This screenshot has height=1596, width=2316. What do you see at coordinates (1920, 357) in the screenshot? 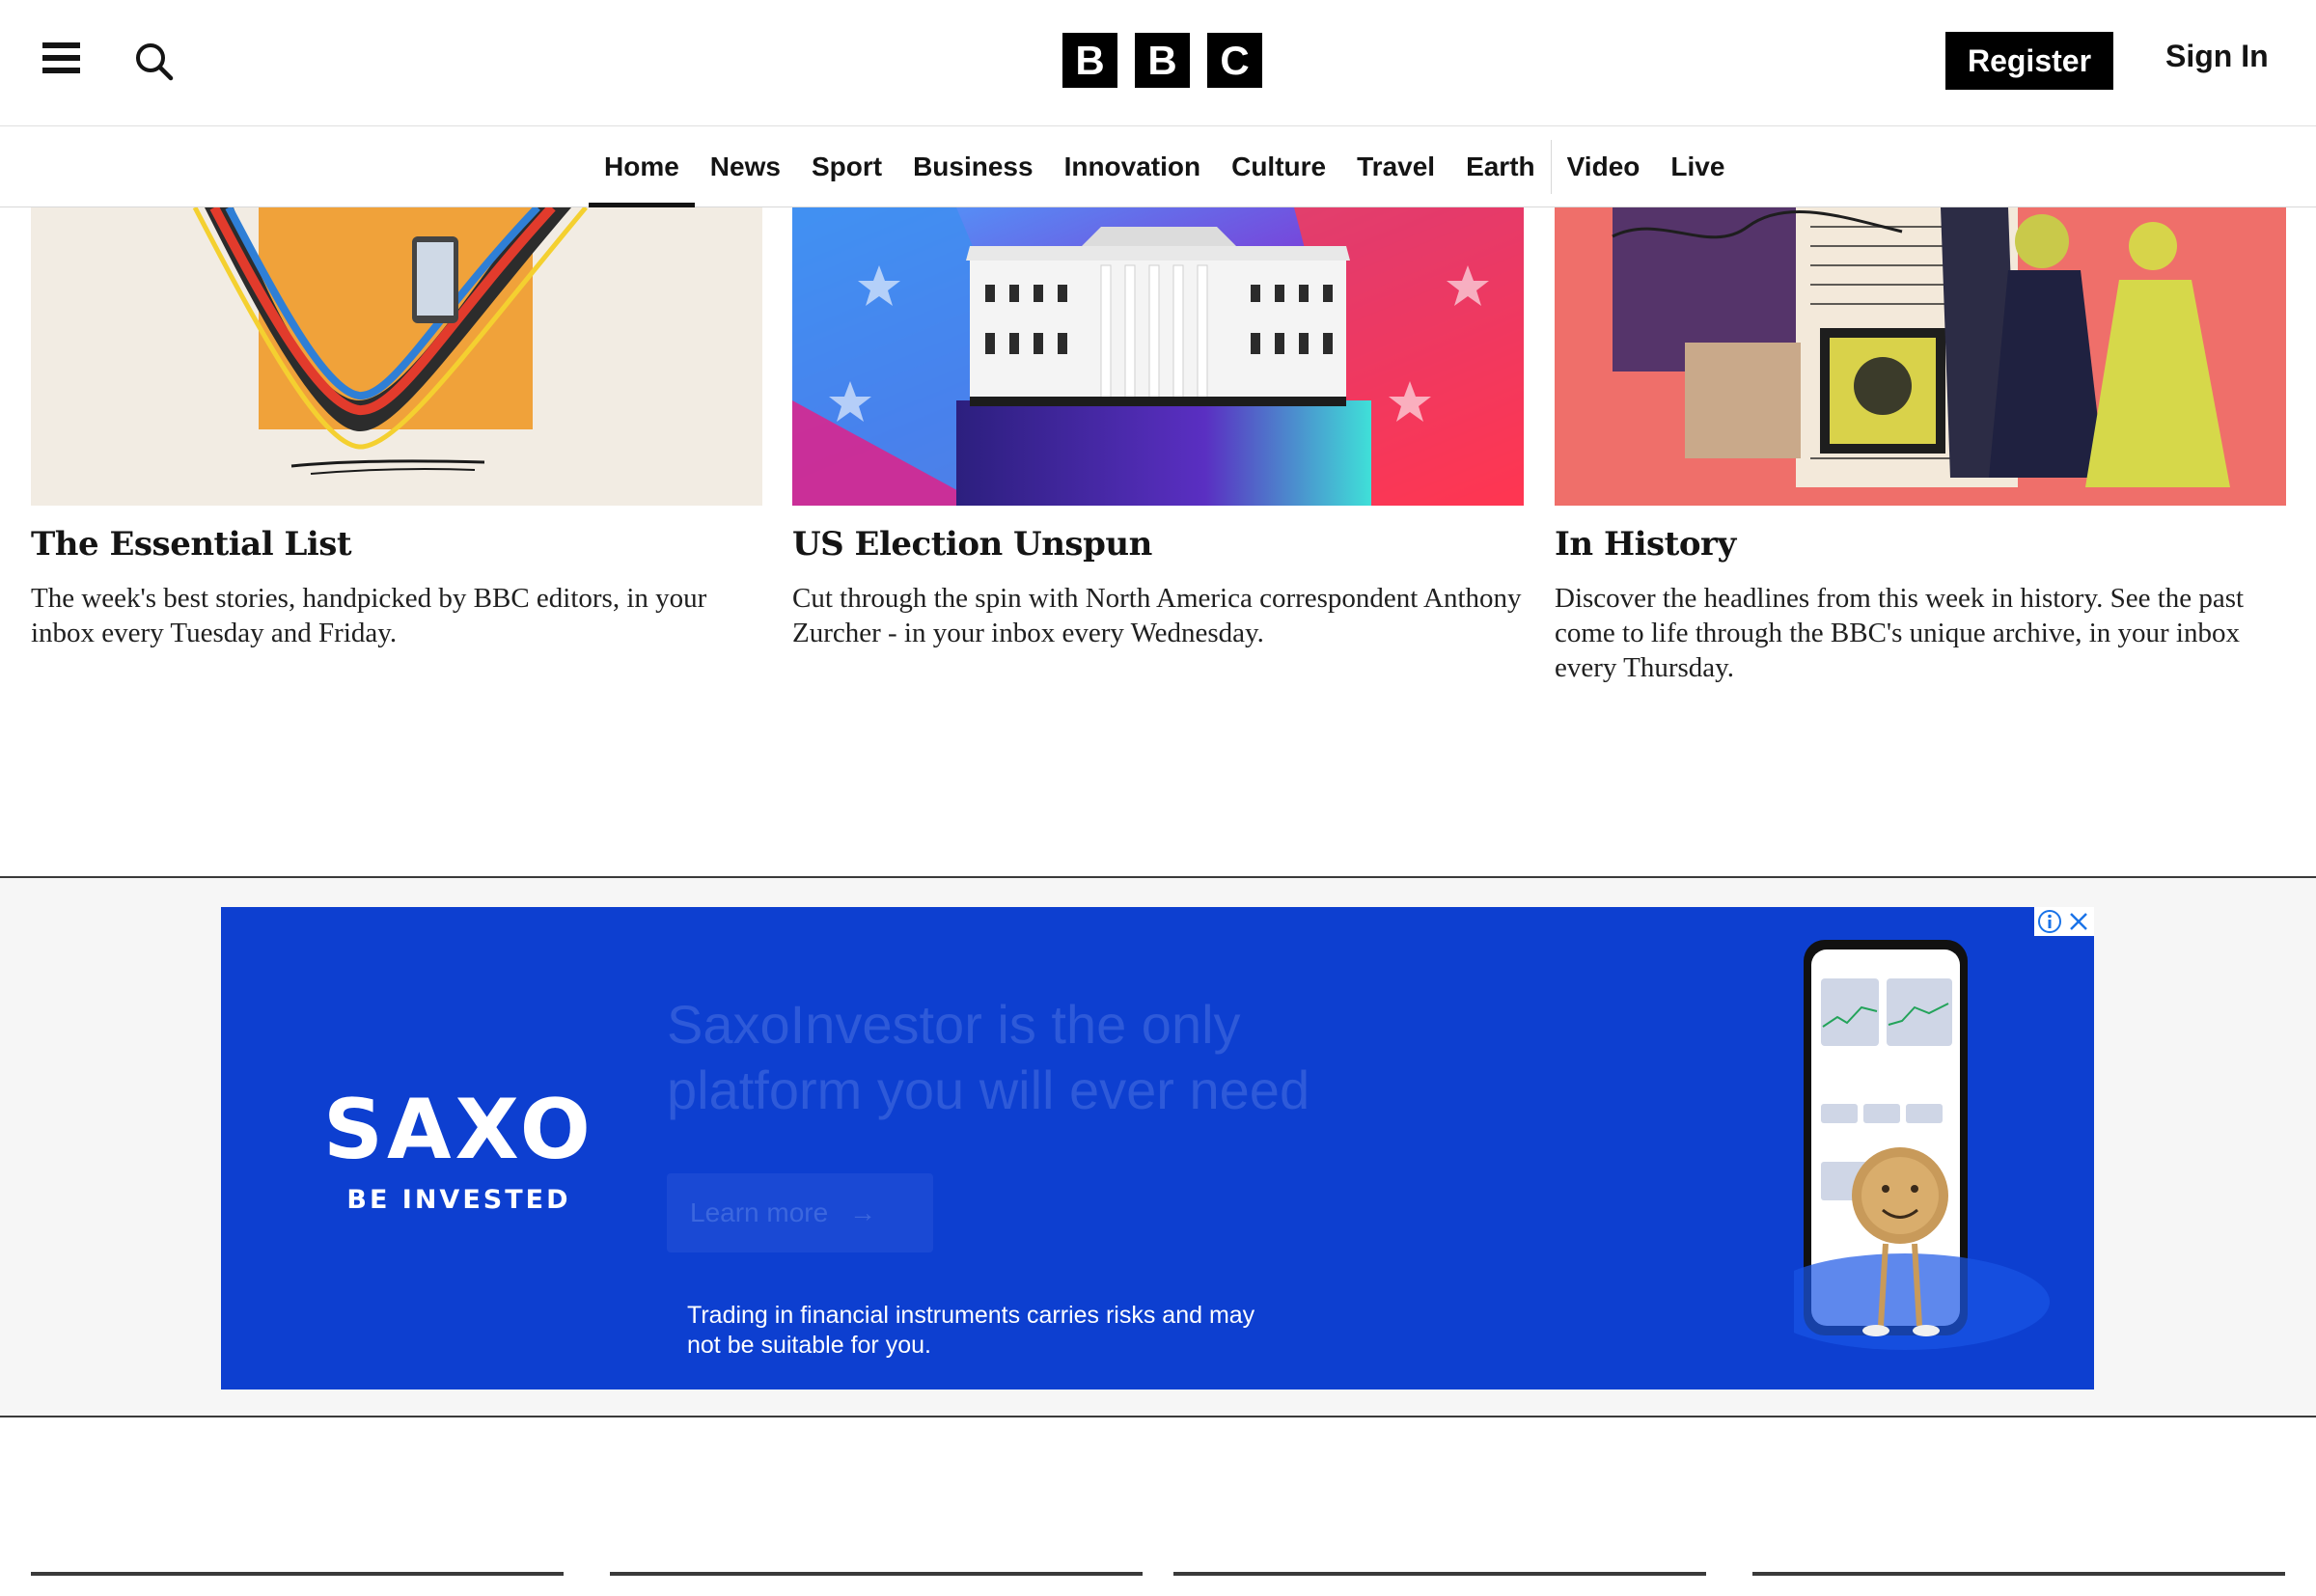
I see `in-history-image` at bounding box center [1920, 357].